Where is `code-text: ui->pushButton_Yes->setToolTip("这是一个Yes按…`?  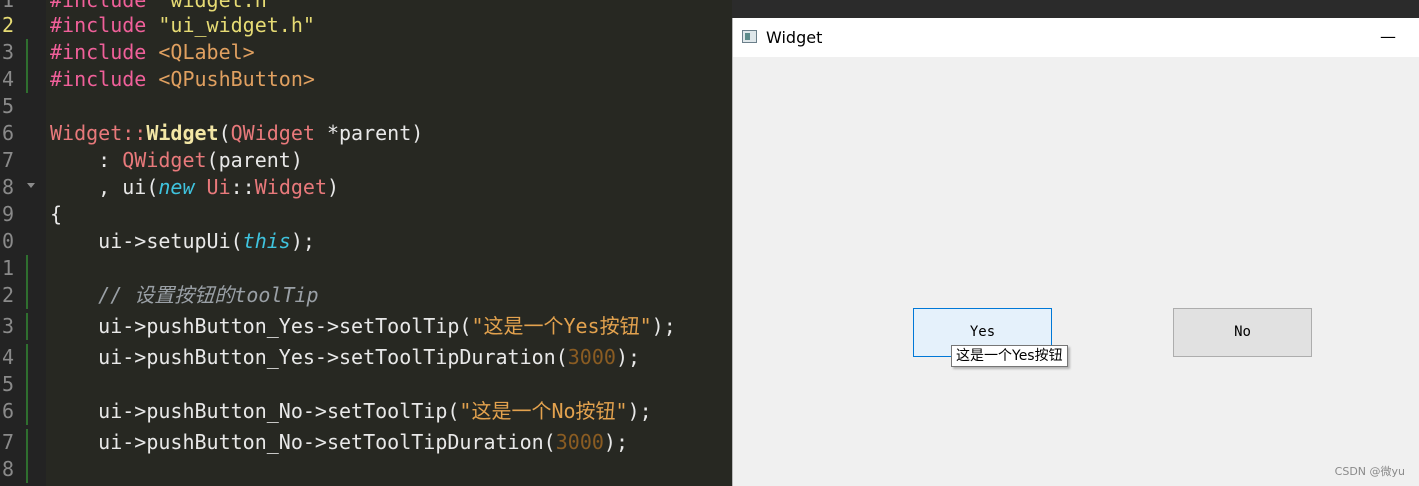
code-text: ui->pushButton_Yes->setToolTip("这是一个Yes按… is located at coordinates (363, 326).